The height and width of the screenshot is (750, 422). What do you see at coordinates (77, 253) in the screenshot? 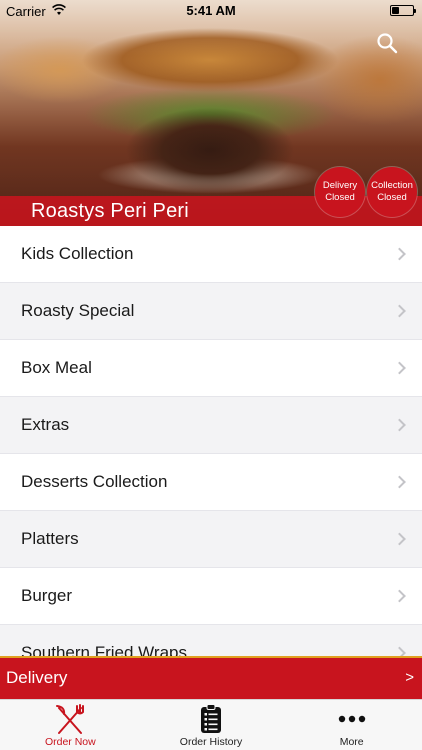
I see `menu-item-label: Kids Collection` at bounding box center [77, 253].